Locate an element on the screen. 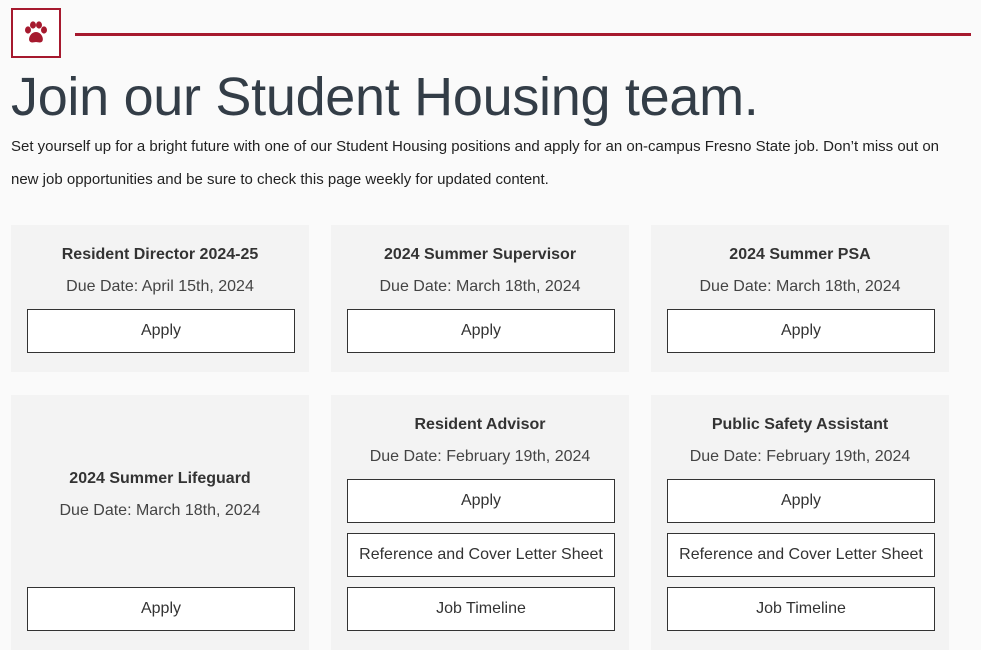 The width and height of the screenshot is (981, 650). logo is located at coordinates (36, 33).